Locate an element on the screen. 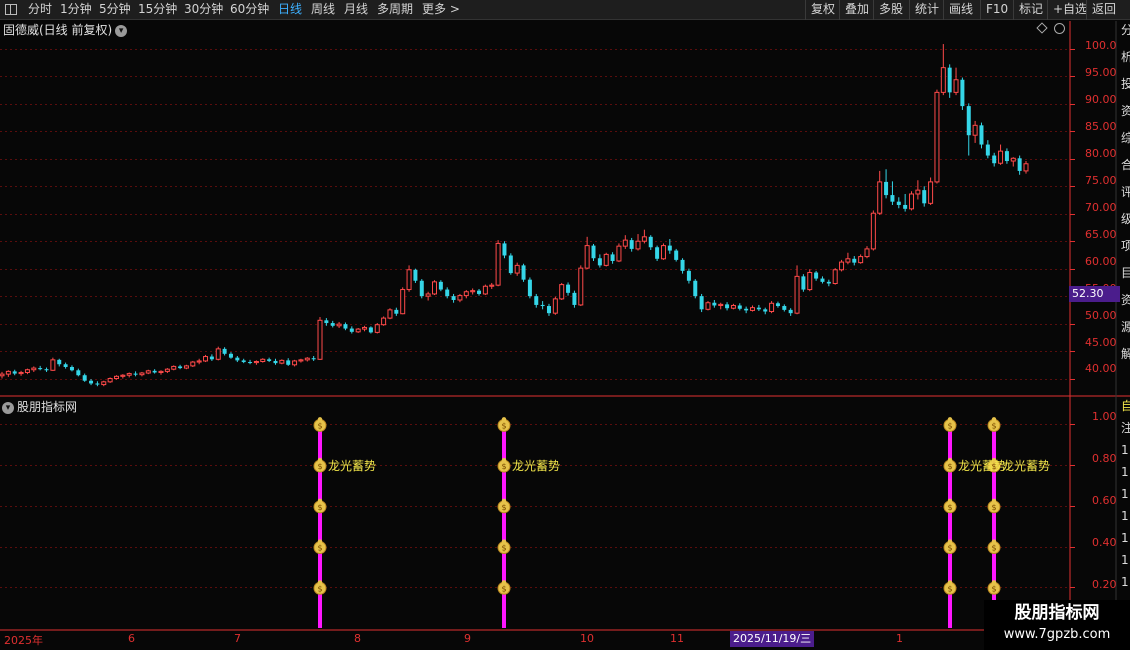 Image resolution: width=1130 pixels, height=650 pixels. x-tick: 6 is located at coordinates (131, 638).